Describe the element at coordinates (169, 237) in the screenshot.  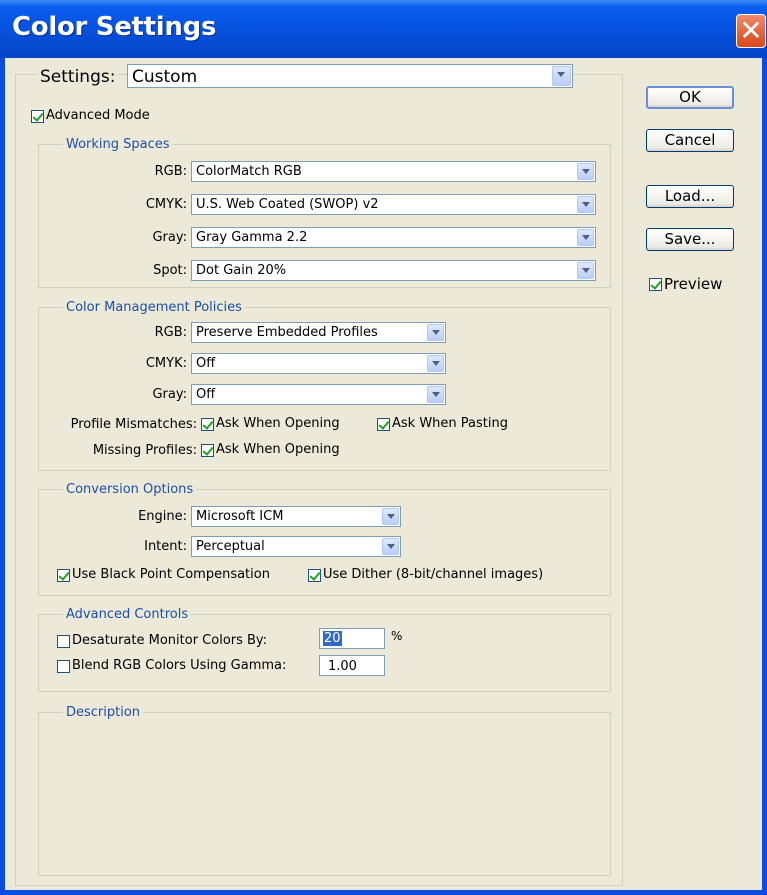
I see `ws-gray-label: Gray:` at that location.